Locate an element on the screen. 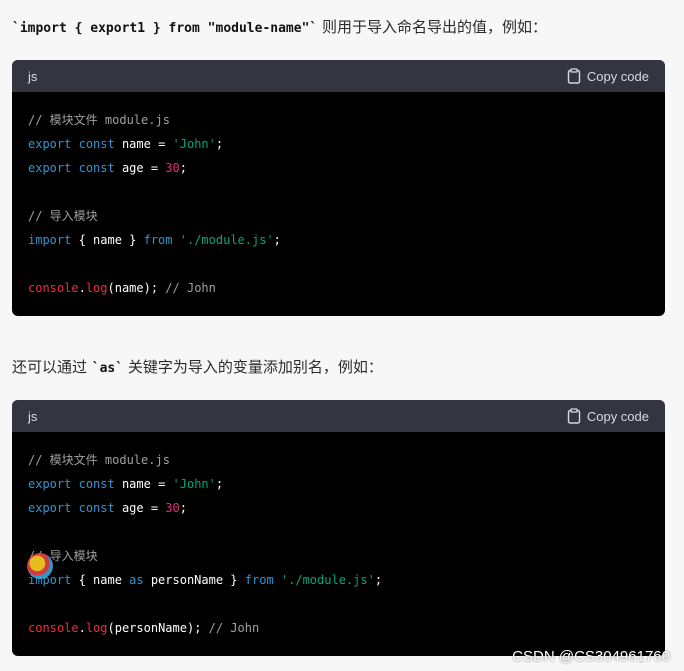 This screenshot has width=684, height=671. code-token: as is located at coordinates (136, 580).